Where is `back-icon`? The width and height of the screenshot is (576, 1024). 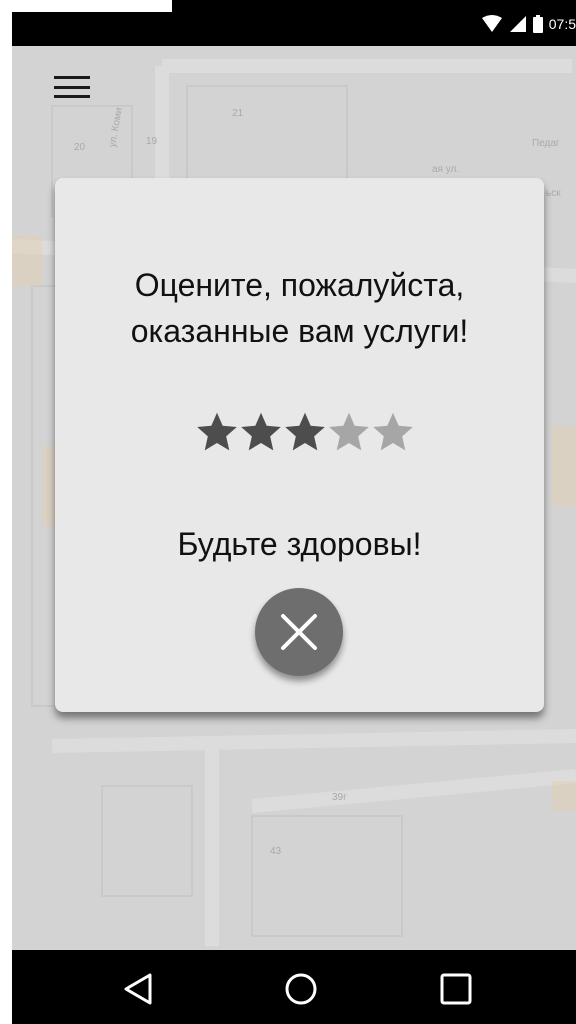 back-icon is located at coordinates (139, 989).